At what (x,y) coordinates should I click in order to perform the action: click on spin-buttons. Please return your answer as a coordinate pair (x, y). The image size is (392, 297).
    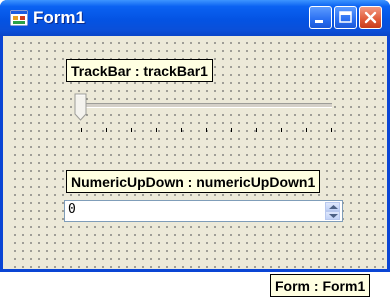
    Looking at the image, I should click on (332, 211).